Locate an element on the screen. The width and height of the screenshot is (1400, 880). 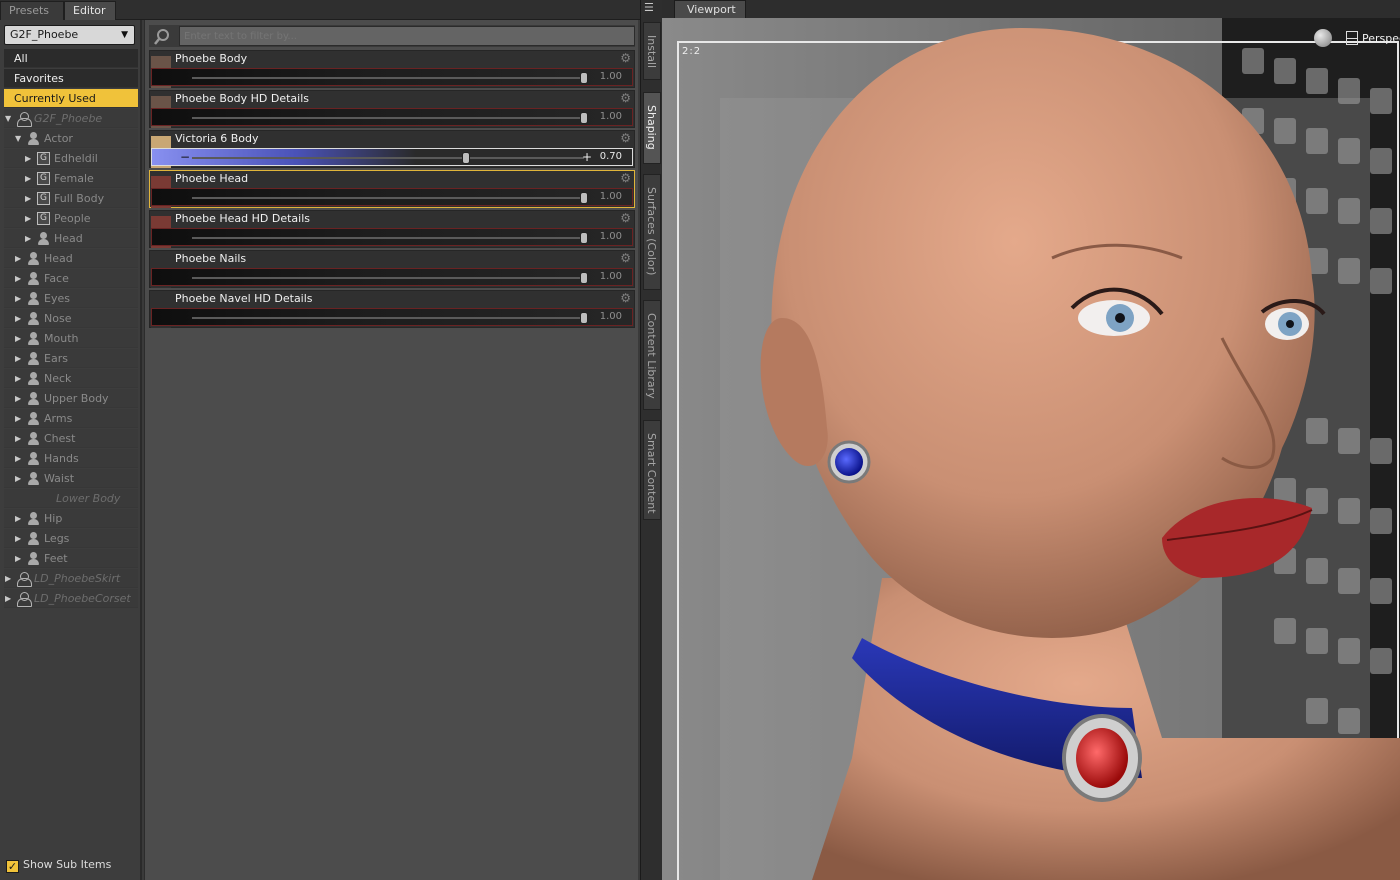
show-sub-items-toggle: ✓ Show Sub Items is located at coordinates (58, 865).